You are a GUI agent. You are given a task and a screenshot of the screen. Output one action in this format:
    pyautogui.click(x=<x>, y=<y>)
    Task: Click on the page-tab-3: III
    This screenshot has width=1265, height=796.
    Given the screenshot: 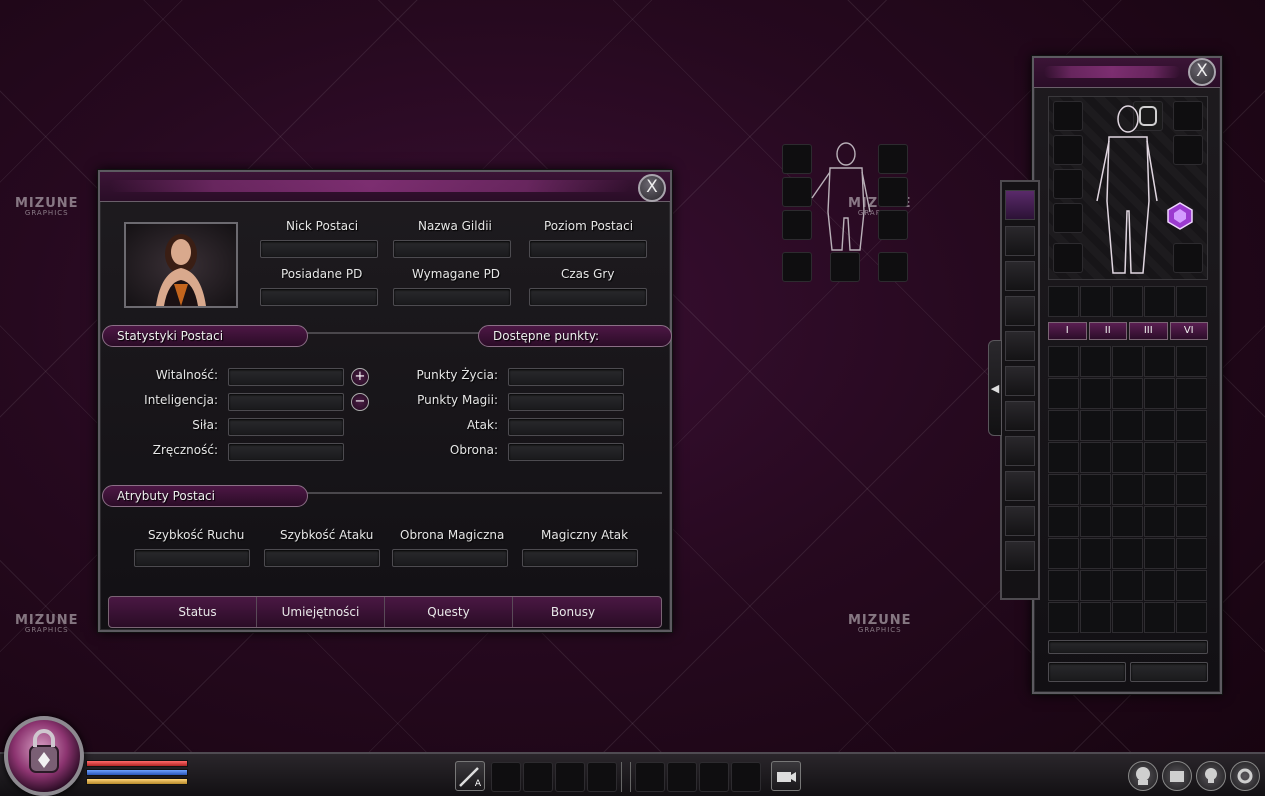 What is the action you would take?
    pyautogui.click(x=1148, y=331)
    